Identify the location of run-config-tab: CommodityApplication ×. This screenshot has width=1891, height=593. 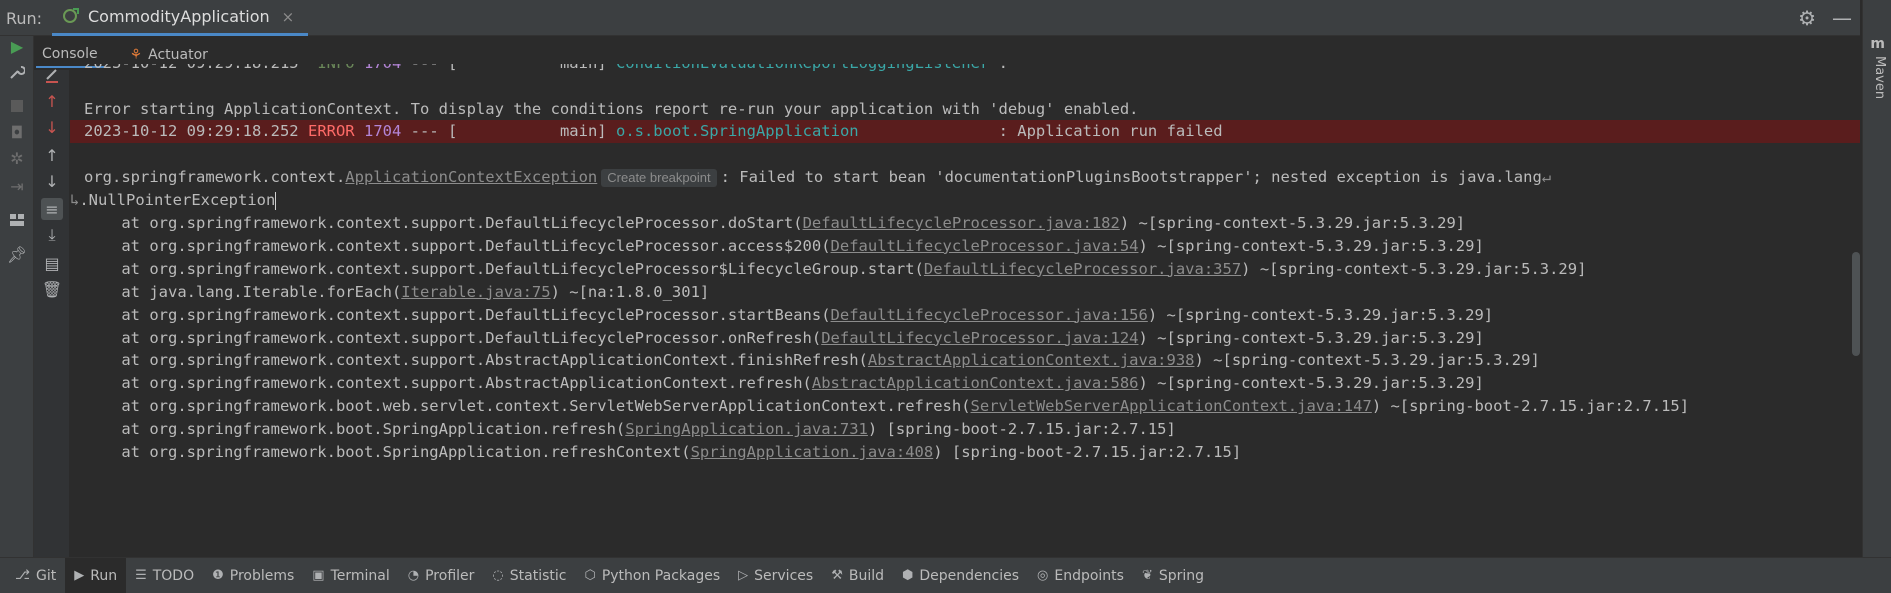
(180, 18).